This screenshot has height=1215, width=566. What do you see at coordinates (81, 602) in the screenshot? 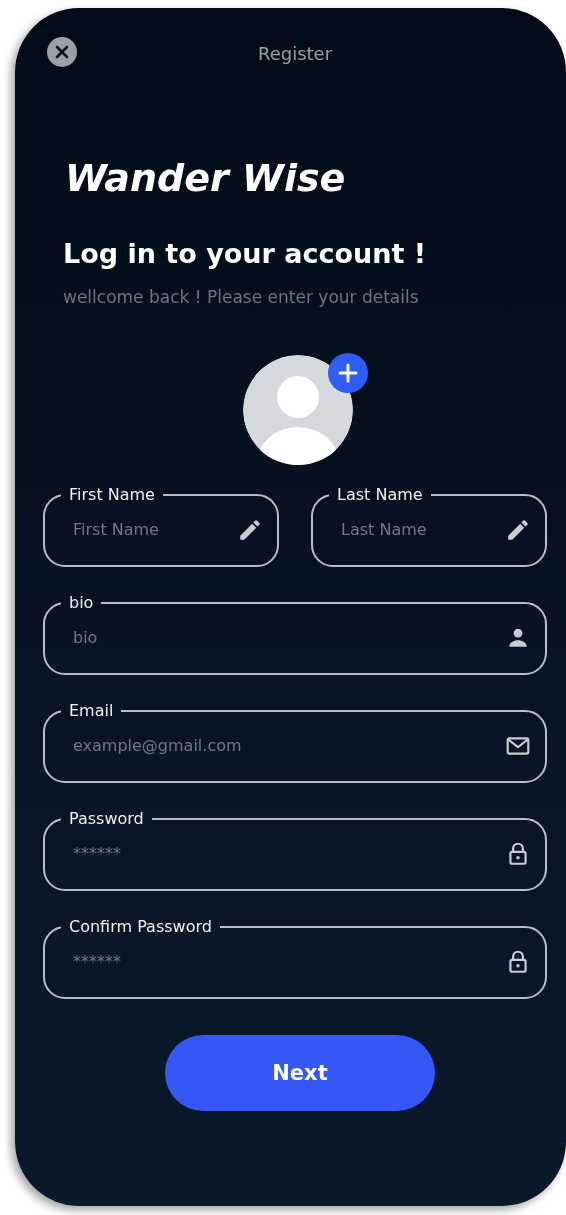
I see `field-label: bio` at bounding box center [81, 602].